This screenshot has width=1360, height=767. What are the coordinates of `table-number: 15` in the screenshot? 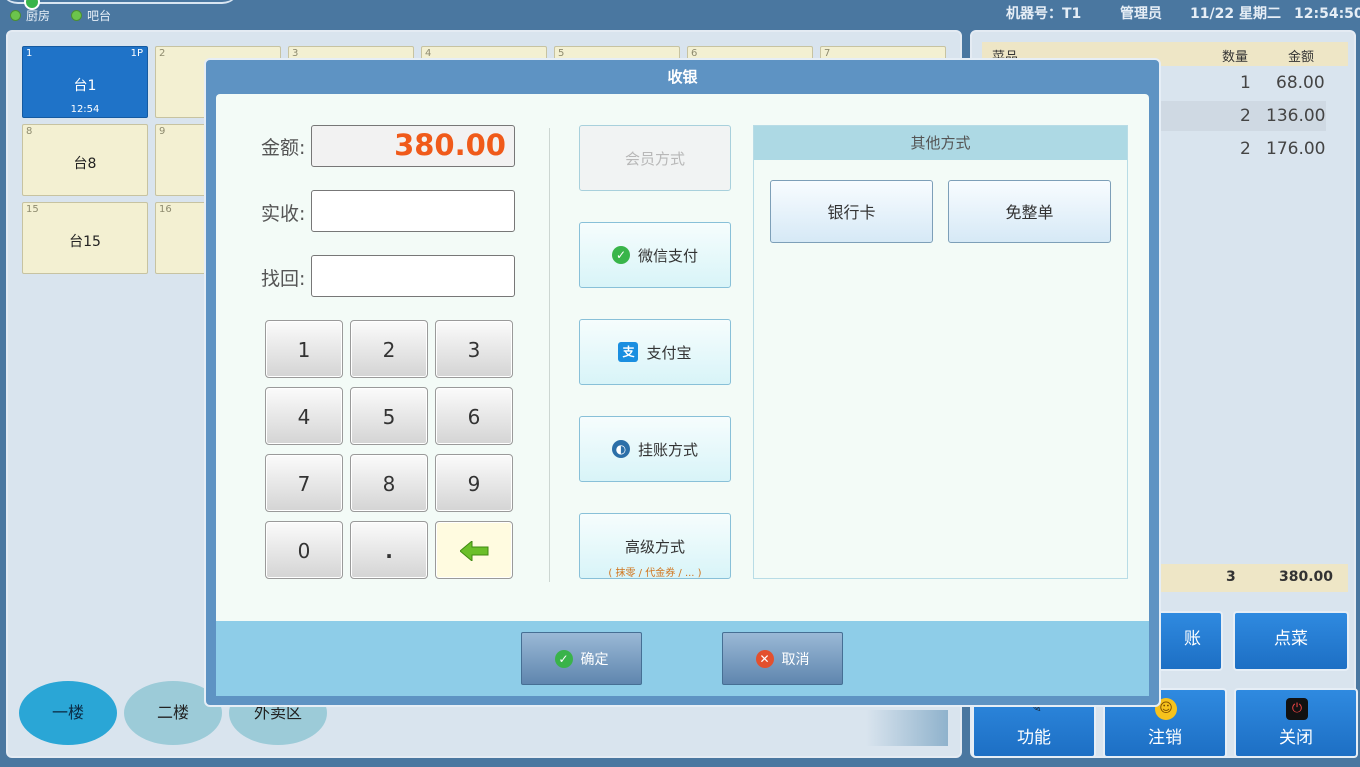 It's located at (32, 209).